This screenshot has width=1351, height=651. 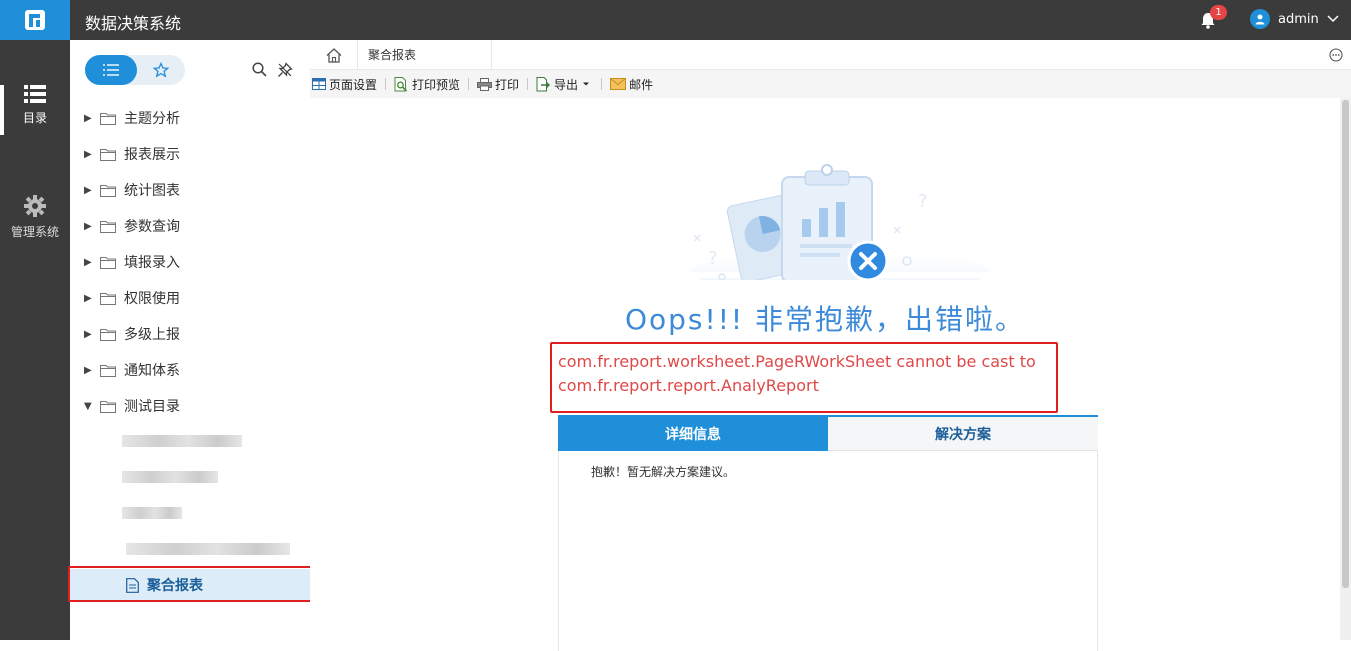 I want to click on page-setup-icon, so click(x=319, y=84).